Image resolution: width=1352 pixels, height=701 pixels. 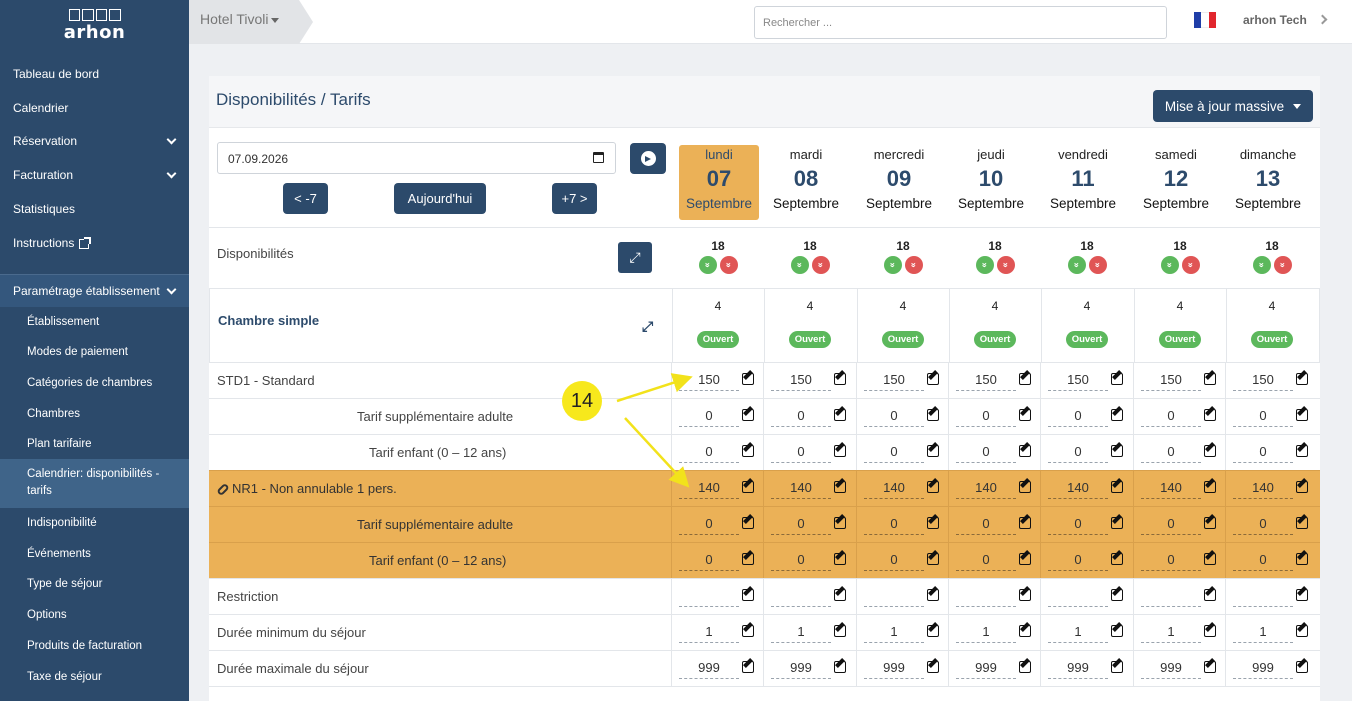 What do you see at coordinates (94, 175) in the screenshot?
I see `sidebar-item-billing: Facturation` at bounding box center [94, 175].